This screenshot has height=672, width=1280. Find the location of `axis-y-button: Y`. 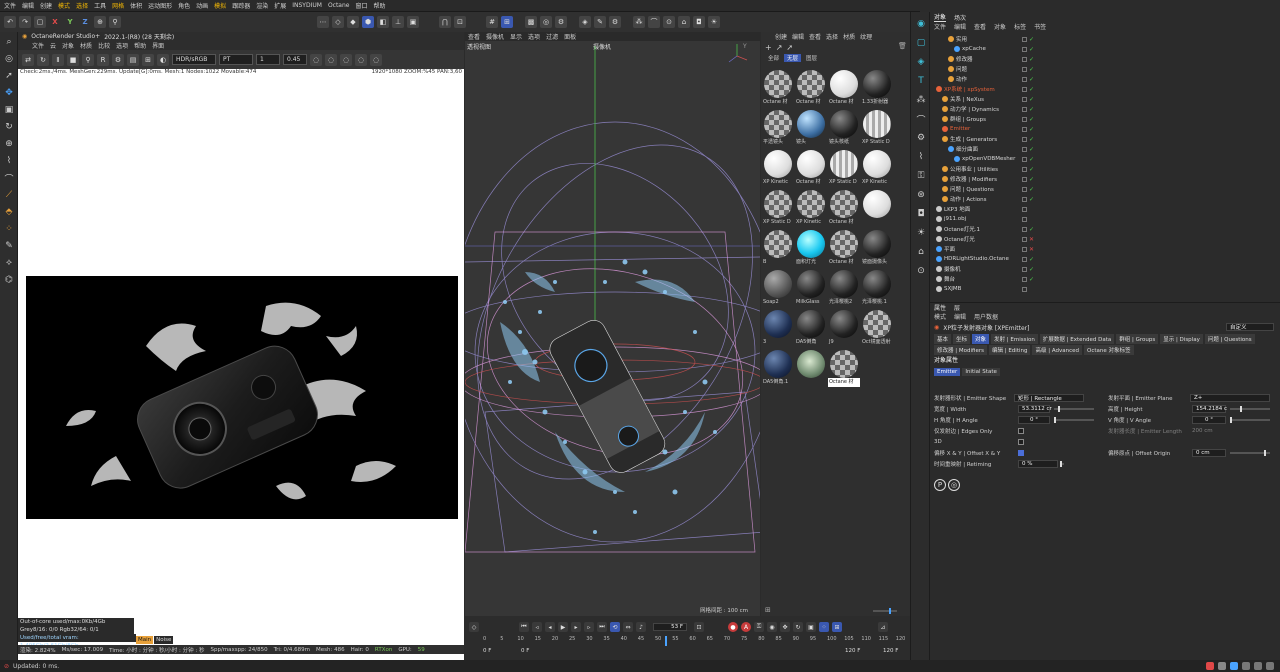

axis-y-button: Y is located at coordinates (70, 22).